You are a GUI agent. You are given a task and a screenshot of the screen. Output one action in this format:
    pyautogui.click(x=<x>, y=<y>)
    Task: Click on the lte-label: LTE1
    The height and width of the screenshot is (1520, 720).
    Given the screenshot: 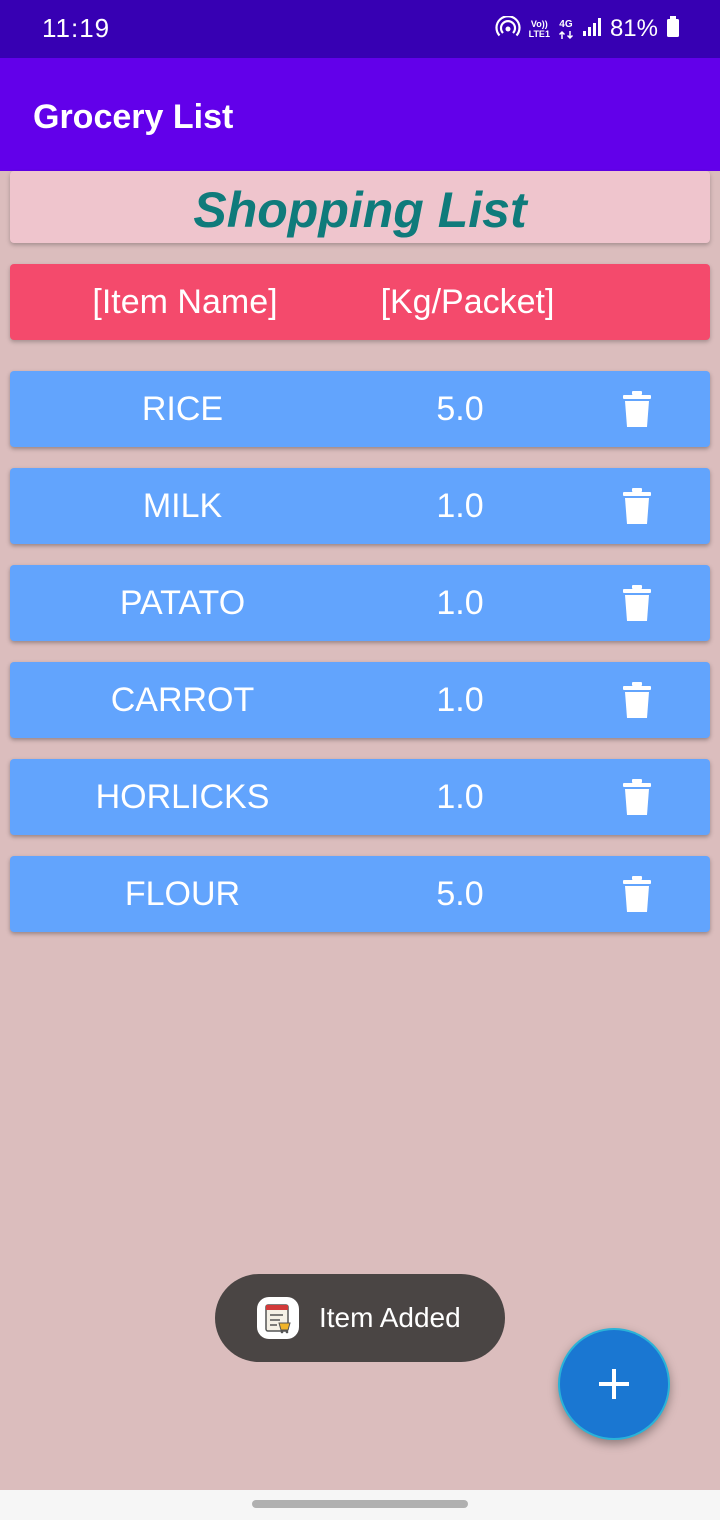 What is the action you would take?
    pyautogui.click(x=539, y=34)
    